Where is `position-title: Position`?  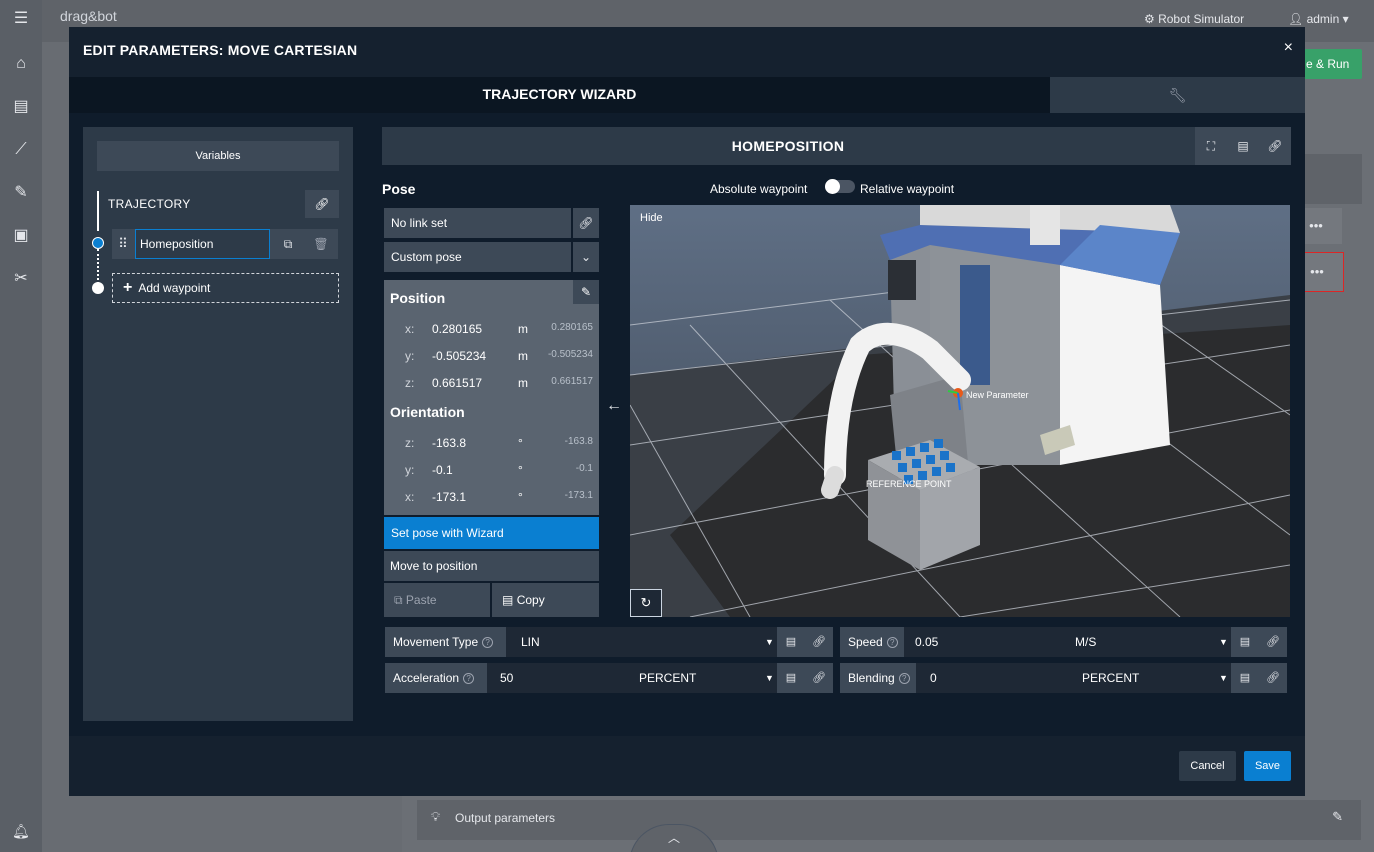 position-title: Position is located at coordinates (418, 298).